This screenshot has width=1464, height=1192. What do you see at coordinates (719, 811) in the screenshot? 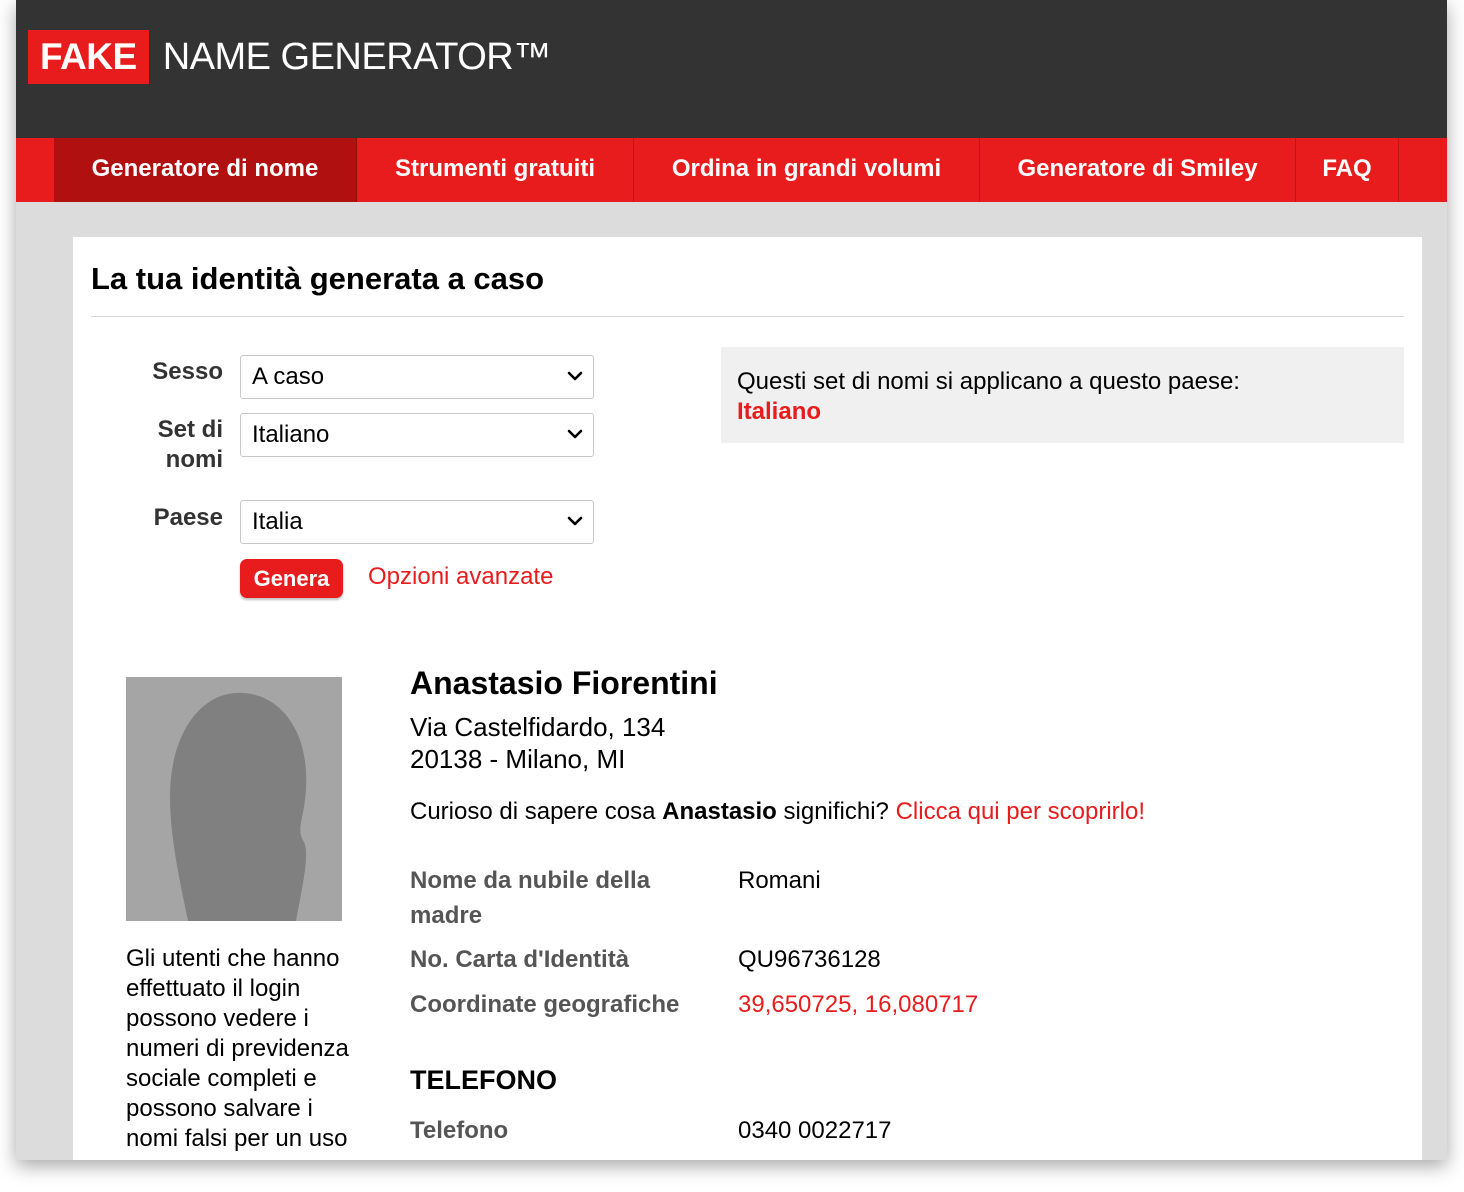
I see `meaning-name: Anastasio` at bounding box center [719, 811].